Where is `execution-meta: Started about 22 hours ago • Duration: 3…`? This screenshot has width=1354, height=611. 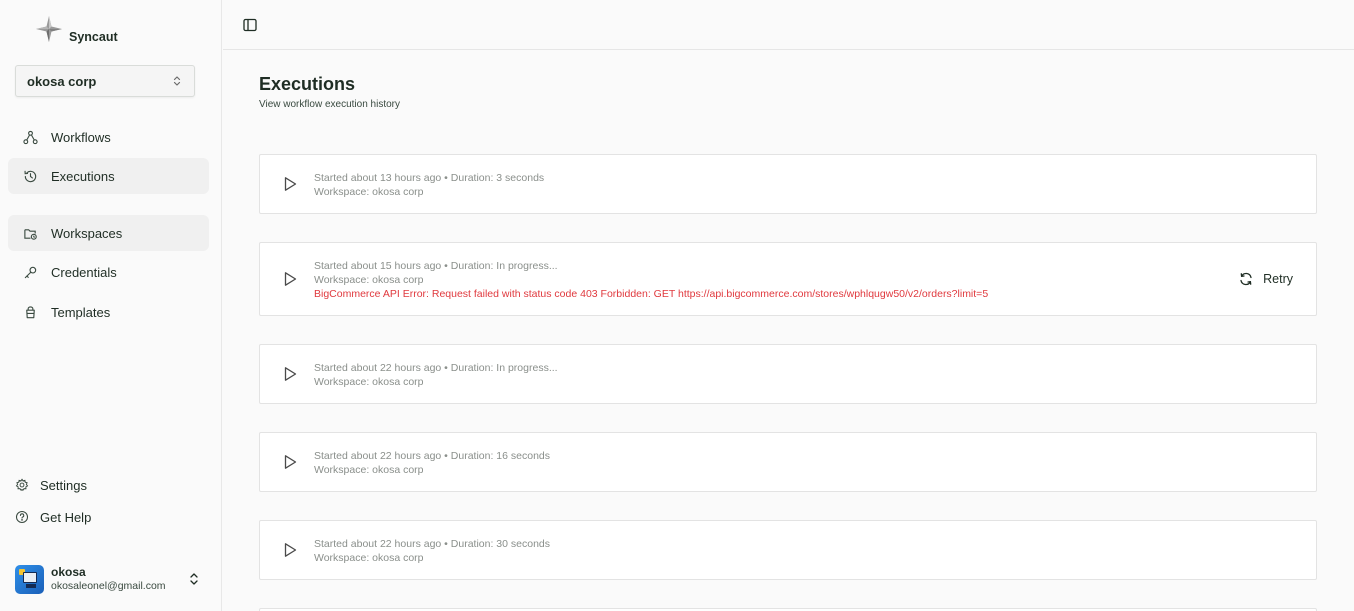
execution-meta: Started about 22 hours ago • Duration: 3… is located at coordinates (432, 544).